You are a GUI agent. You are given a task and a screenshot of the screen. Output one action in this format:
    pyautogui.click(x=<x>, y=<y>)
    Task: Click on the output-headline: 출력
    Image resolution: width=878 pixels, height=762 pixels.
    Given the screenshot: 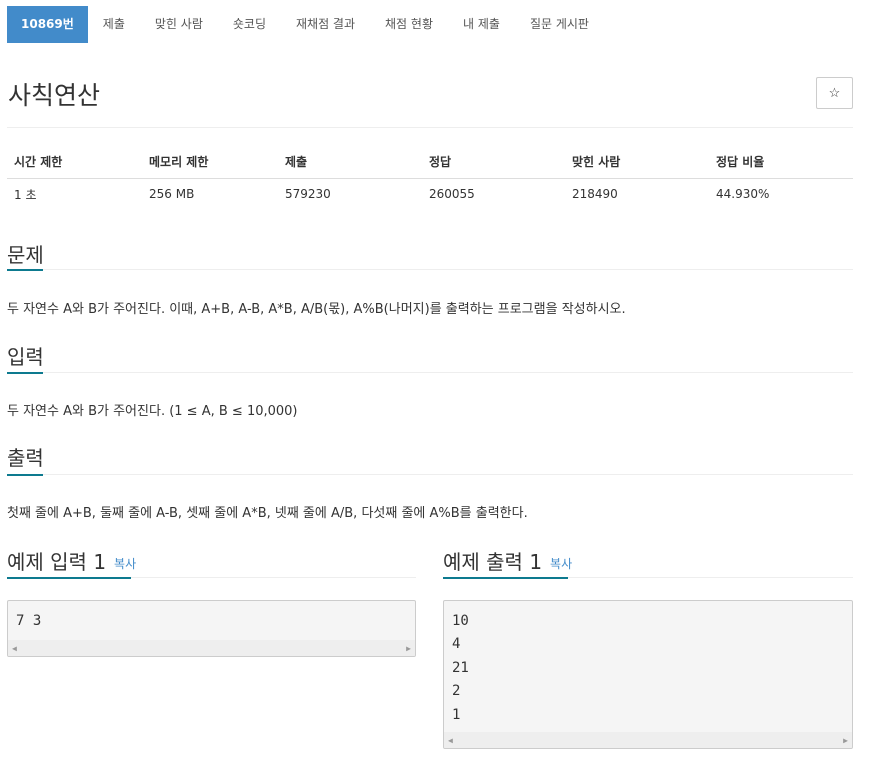 What is the action you would take?
    pyautogui.click(x=25, y=458)
    